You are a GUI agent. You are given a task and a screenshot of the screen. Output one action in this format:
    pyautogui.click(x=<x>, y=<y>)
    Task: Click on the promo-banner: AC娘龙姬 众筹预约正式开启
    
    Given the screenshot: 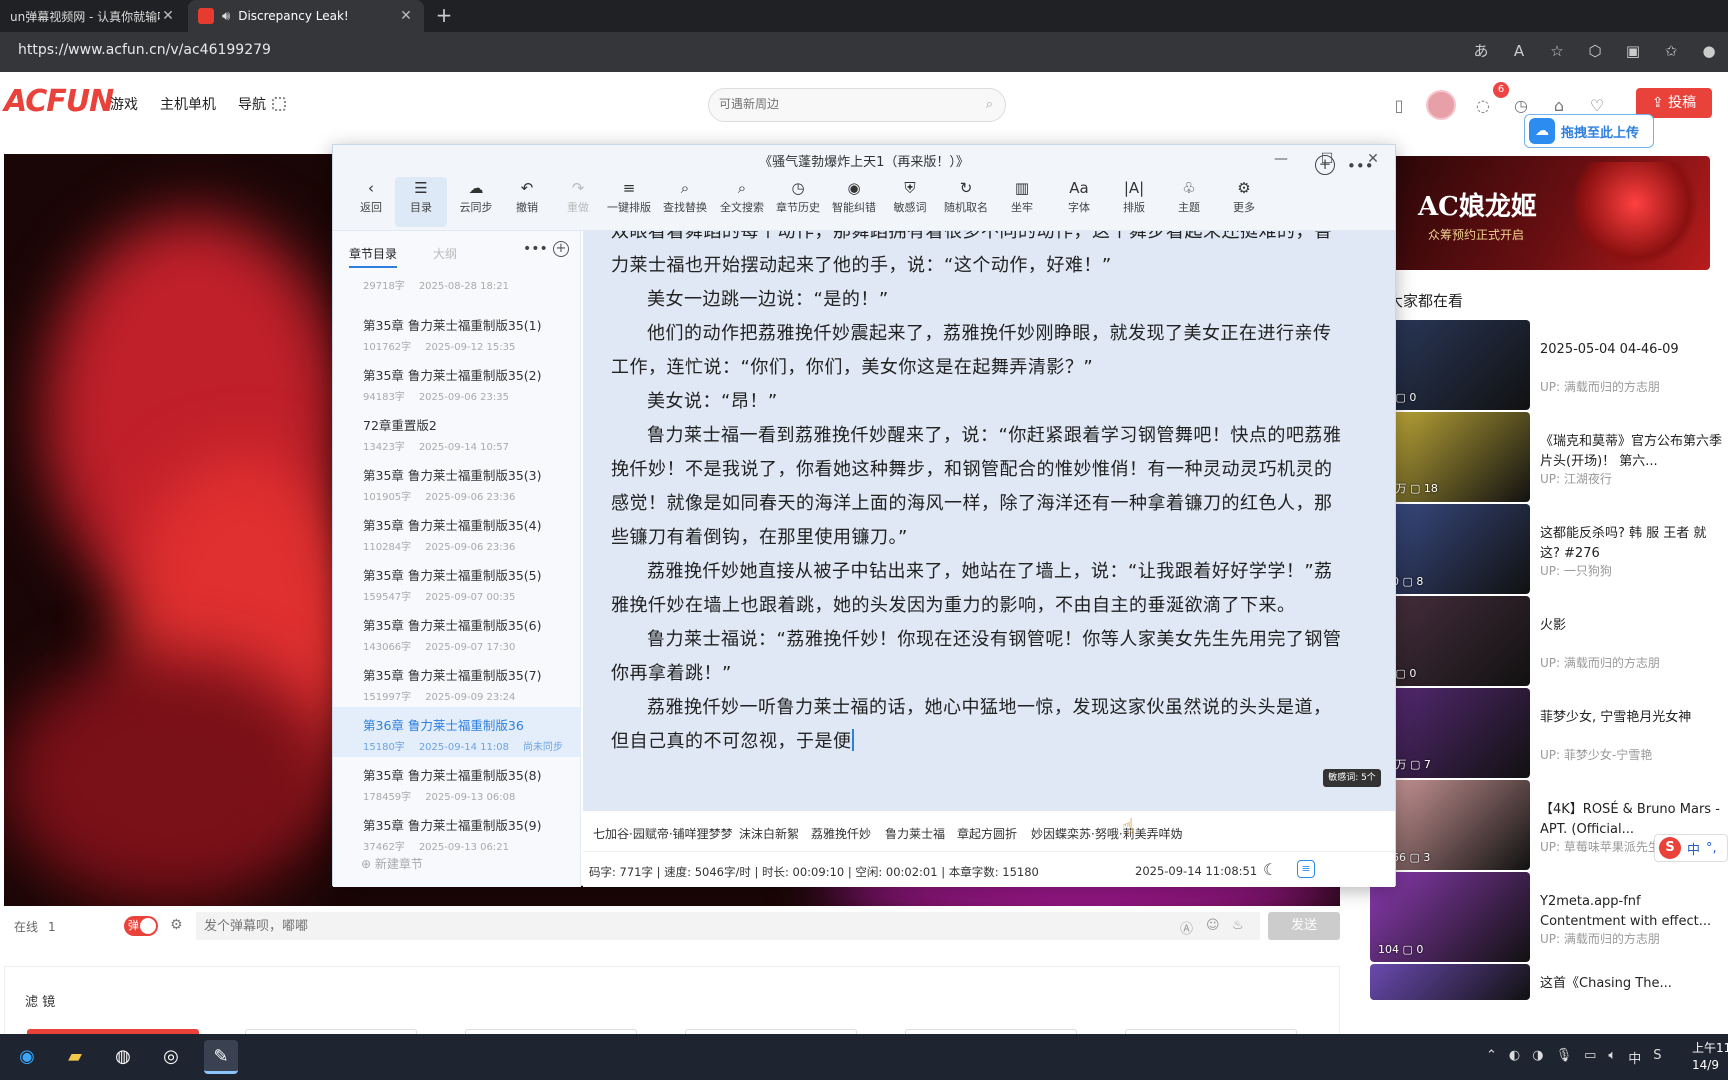 What is the action you would take?
    pyautogui.click(x=1549, y=213)
    